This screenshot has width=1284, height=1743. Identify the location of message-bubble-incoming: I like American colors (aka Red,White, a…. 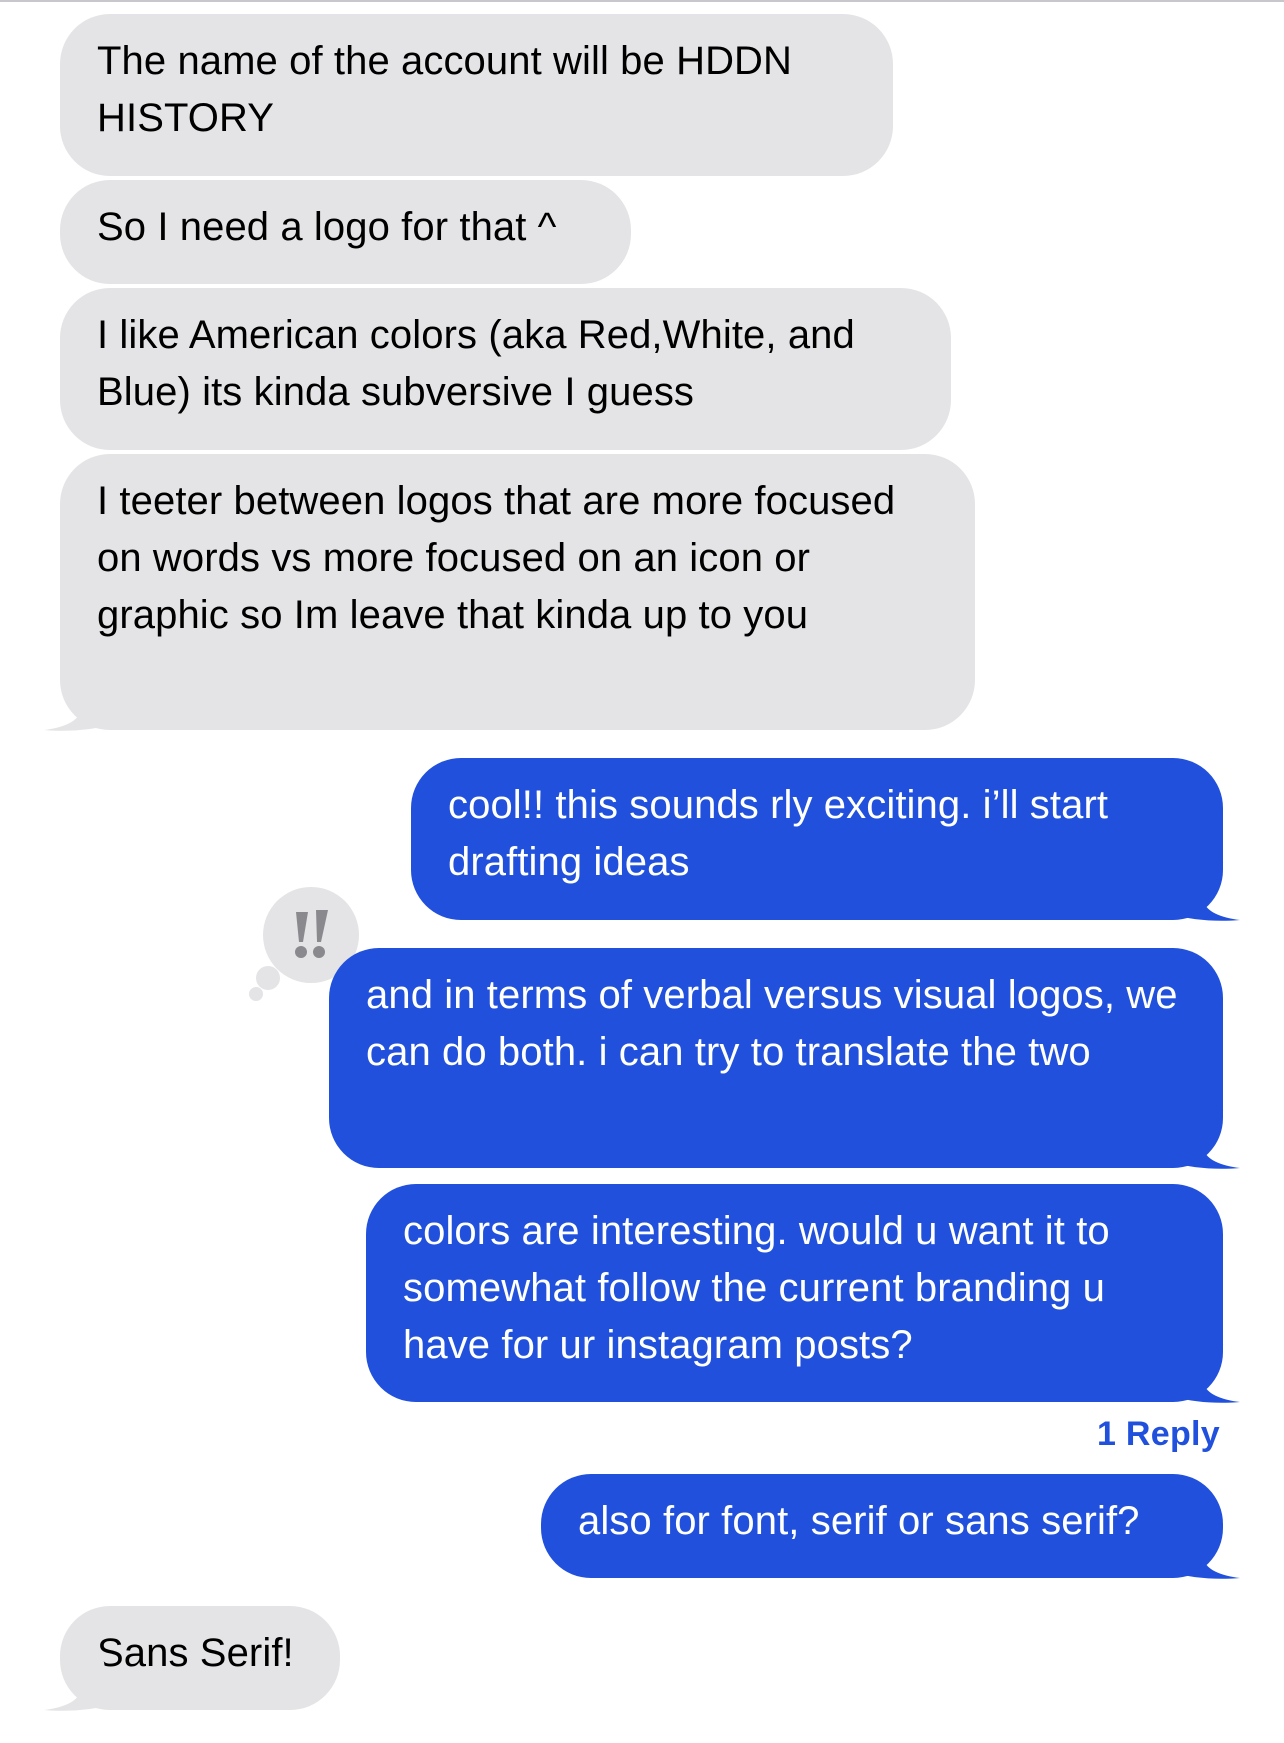
(505, 369).